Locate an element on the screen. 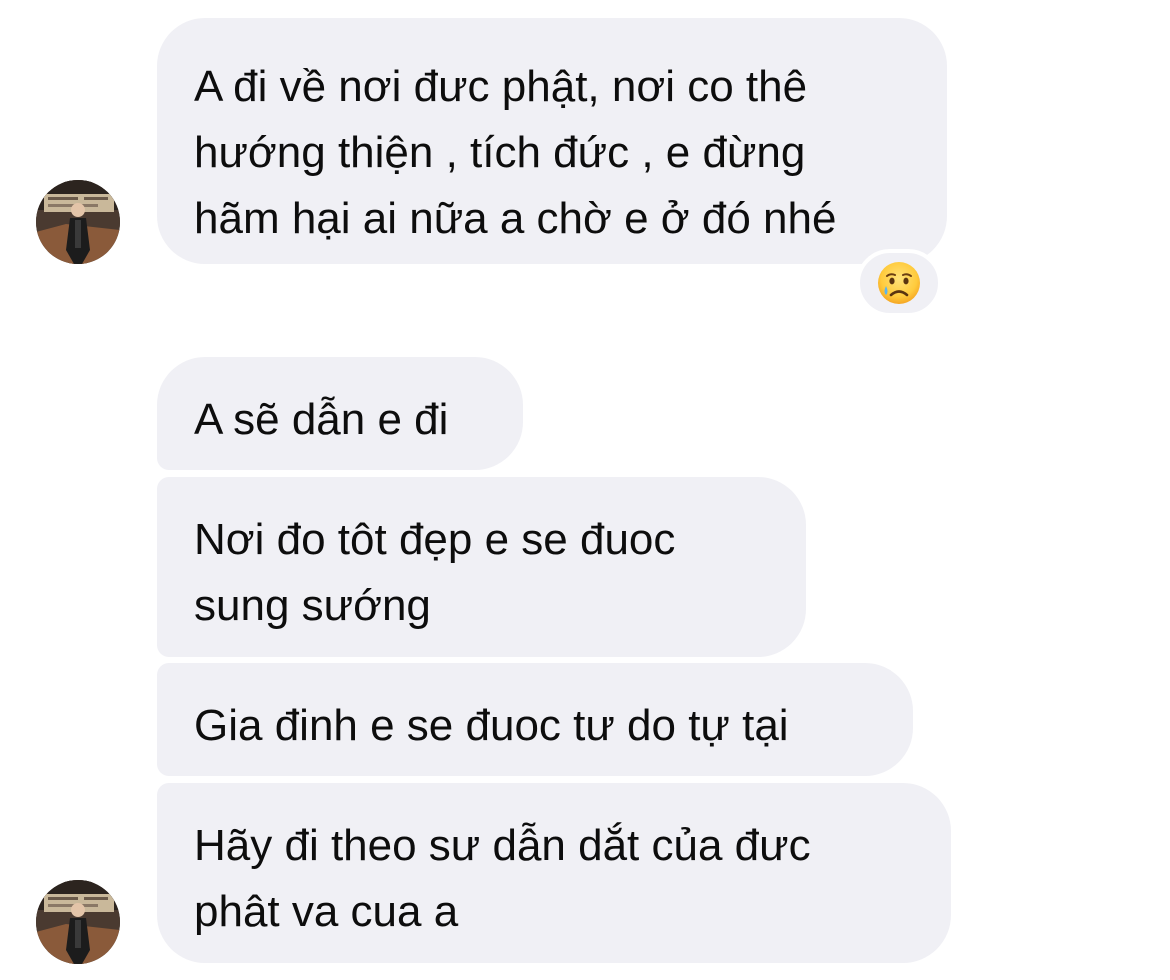 The image size is (1170, 980). message-text: Nơi đo tôt đẹp e se đuoc is located at coordinates (435, 539).